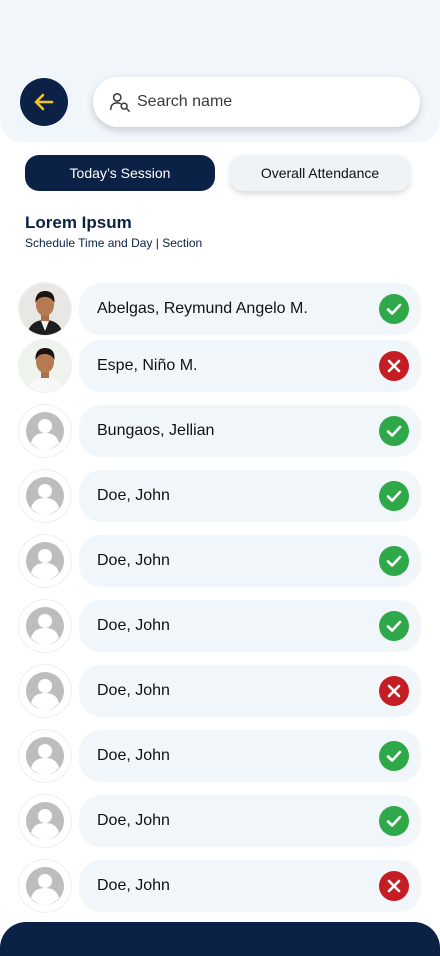 The width and height of the screenshot is (440, 956). Describe the element at coordinates (202, 308) in the screenshot. I see `student-name: Abelgas, Reymund Angelo M.` at that location.